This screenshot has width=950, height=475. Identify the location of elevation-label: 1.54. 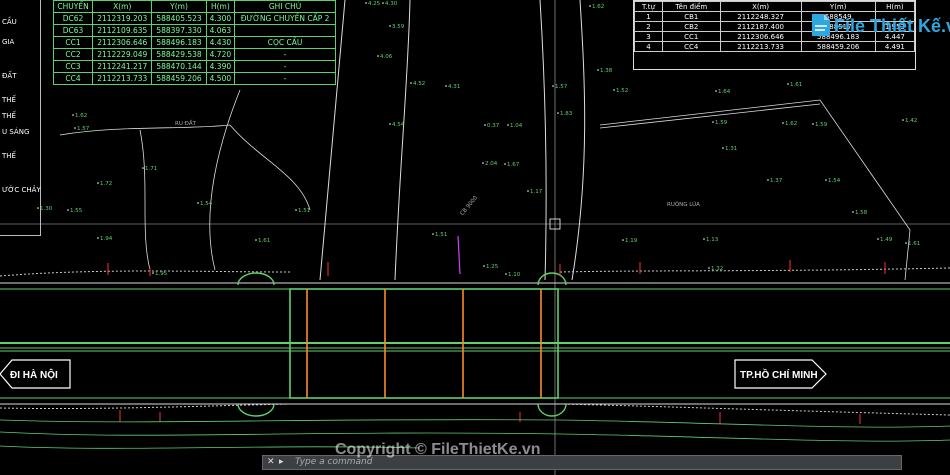
(834, 181).